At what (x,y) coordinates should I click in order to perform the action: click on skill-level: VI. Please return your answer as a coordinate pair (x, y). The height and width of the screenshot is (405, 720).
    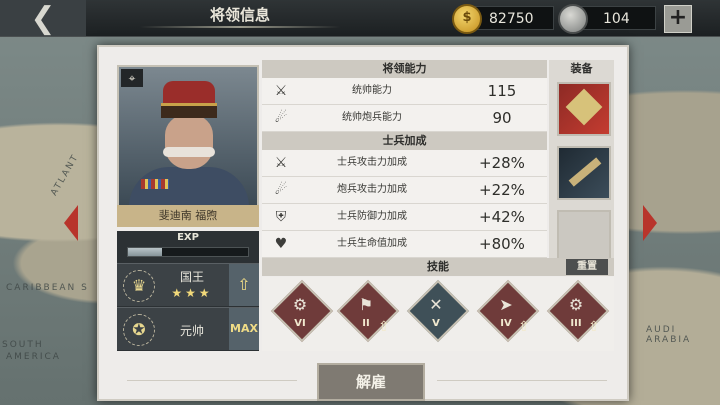
    Looking at the image, I should click on (300, 323).